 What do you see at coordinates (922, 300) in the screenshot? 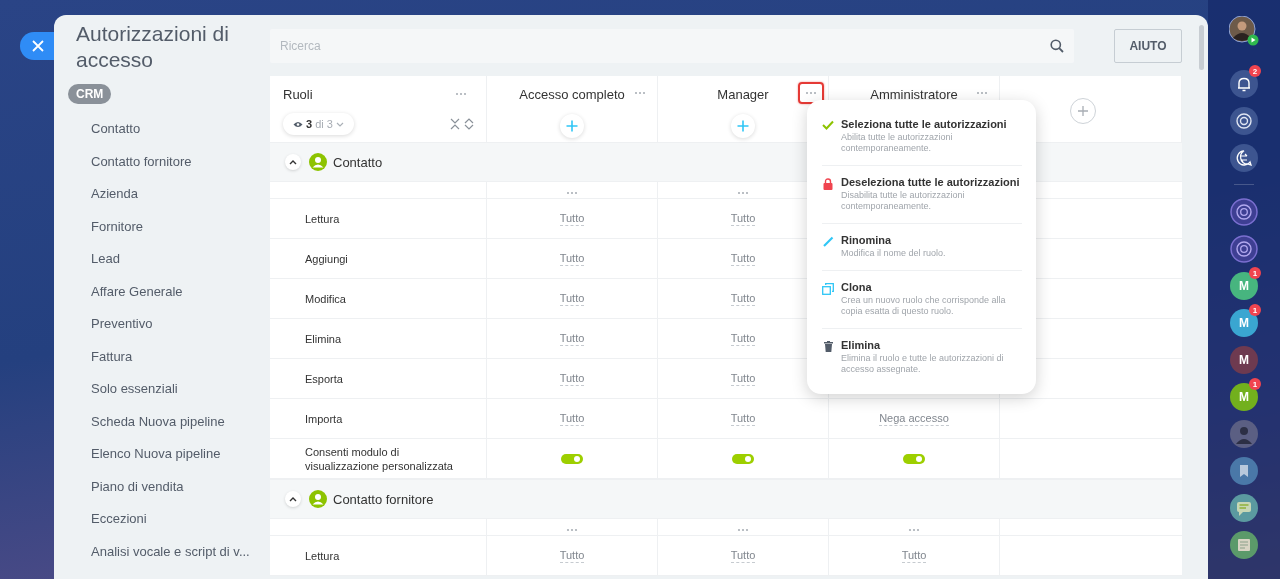
I see `menu-item: Clona Crea un nuovo ruolo che corrisponde alla copia esatta di questo ruolo.` at bounding box center [922, 300].